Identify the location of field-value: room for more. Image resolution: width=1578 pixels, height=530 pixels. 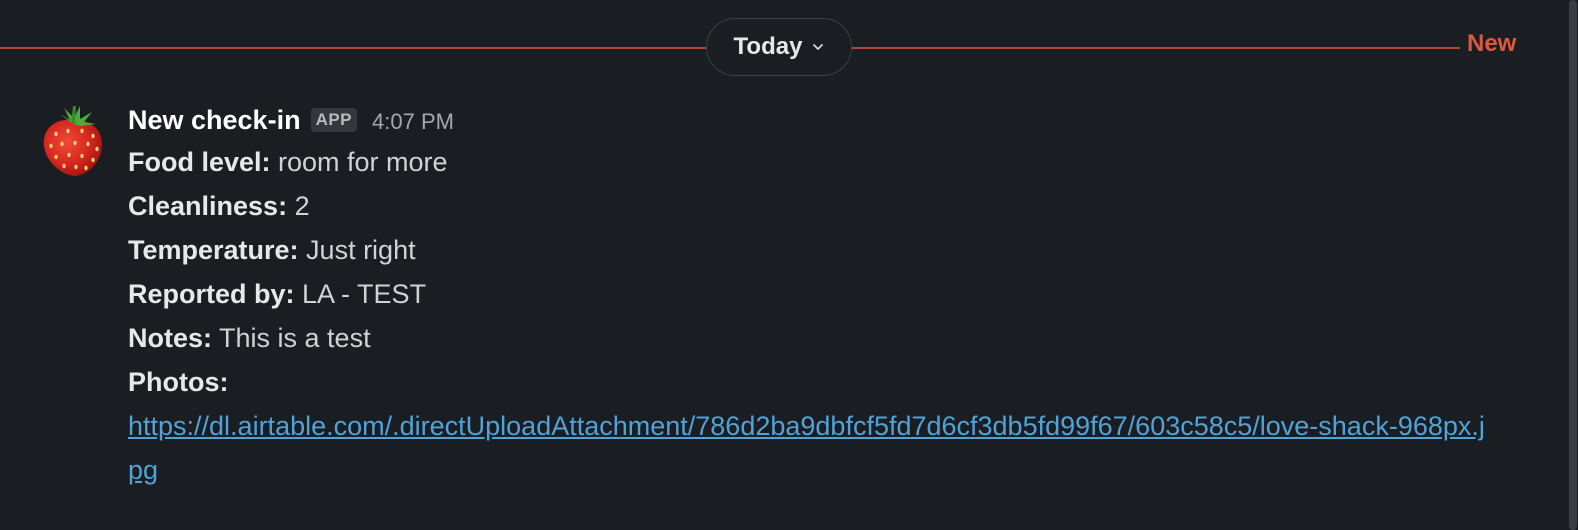
(359, 162).